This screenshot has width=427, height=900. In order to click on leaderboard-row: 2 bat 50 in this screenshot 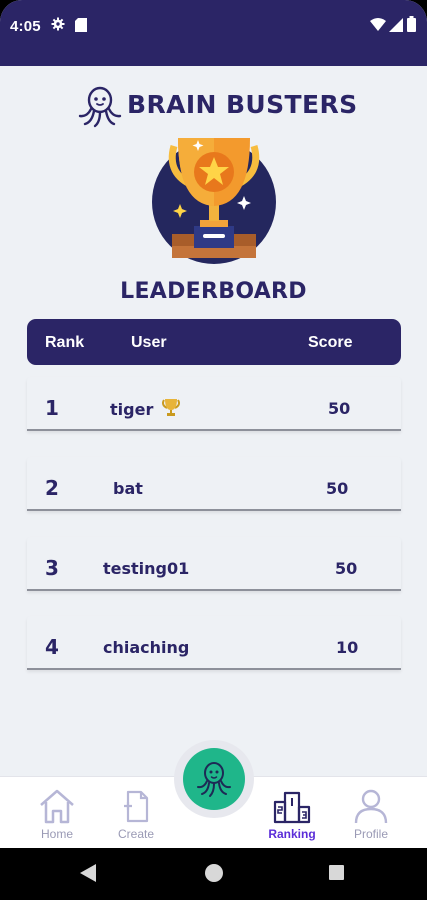, I will do `click(214, 484)`.